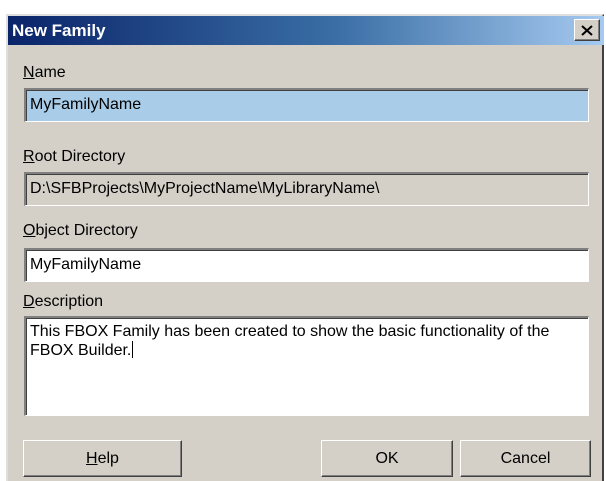  What do you see at coordinates (525, 458) in the screenshot?
I see `cancel-button: Cancel` at bounding box center [525, 458].